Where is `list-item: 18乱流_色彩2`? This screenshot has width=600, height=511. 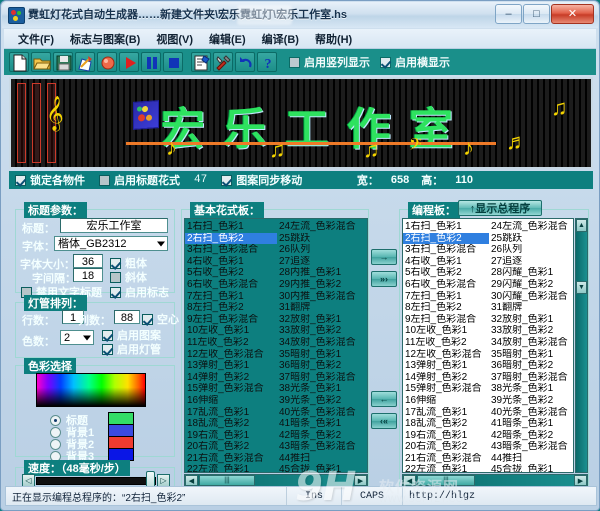
list-item: 18乱流_色彩2 is located at coordinates (231, 424).